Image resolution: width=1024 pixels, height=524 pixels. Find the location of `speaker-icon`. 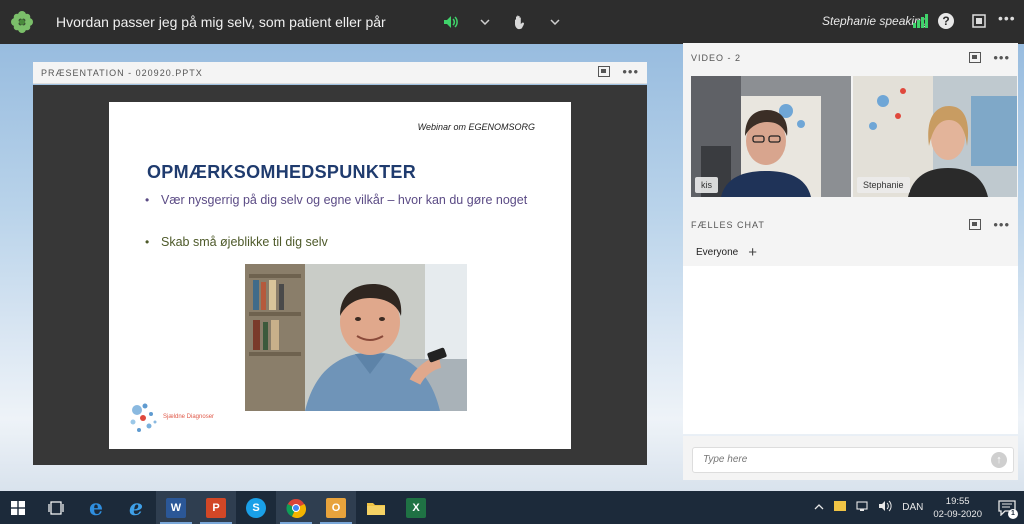

speaker-icon is located at coordinates (451, 22).